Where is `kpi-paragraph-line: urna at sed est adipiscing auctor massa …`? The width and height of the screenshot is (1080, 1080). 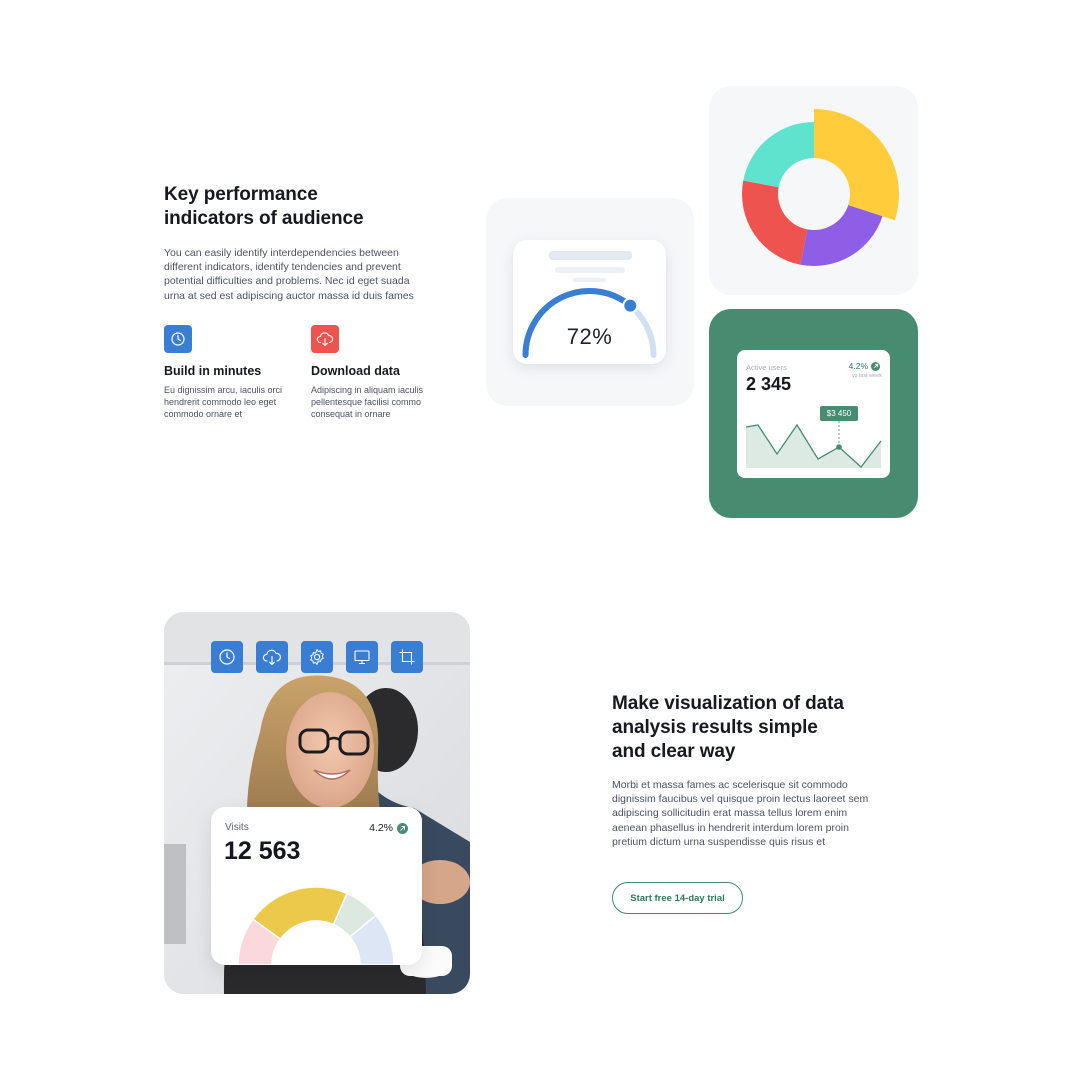
kpi-paragraph-line: urna at sed est adipiscing auctor massa … is located at coordinates (289, 295).